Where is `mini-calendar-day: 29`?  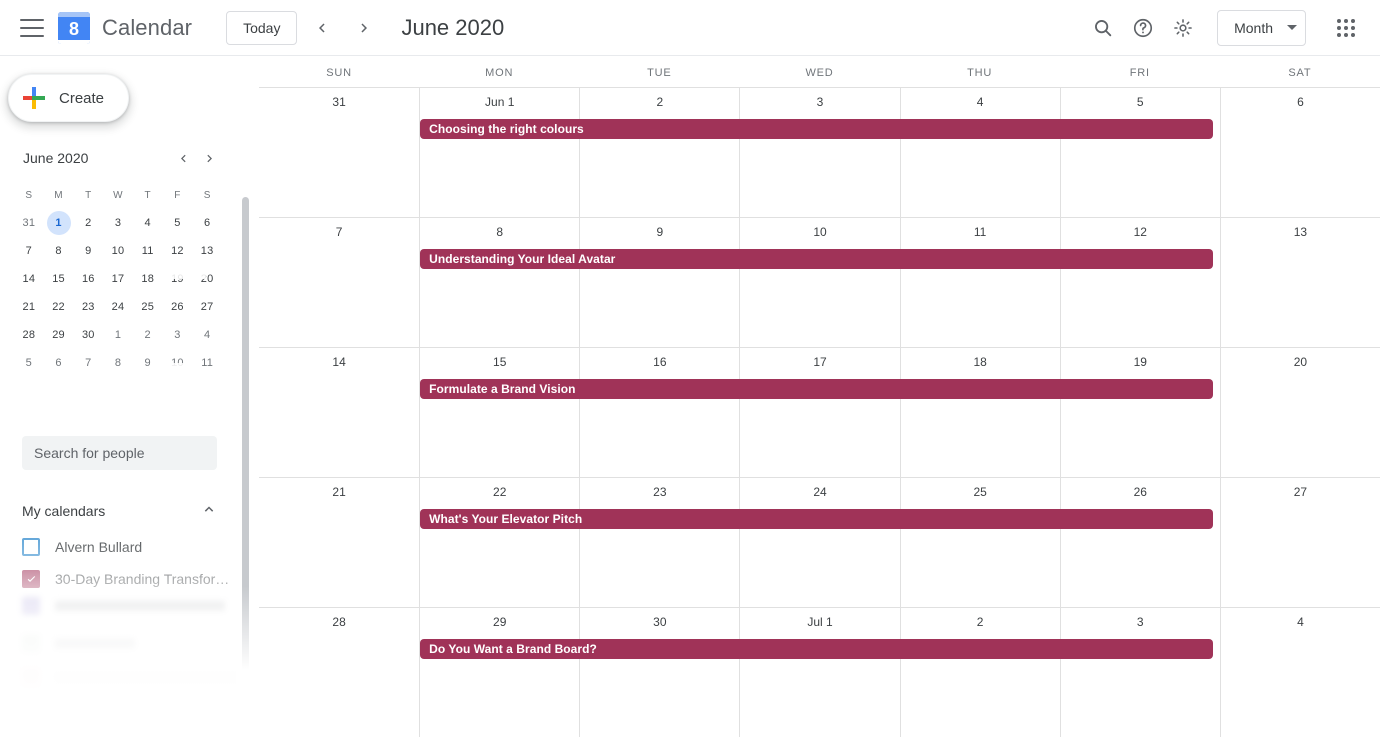
mini-calendar-day: 29 is located at coordinates (59, 335).